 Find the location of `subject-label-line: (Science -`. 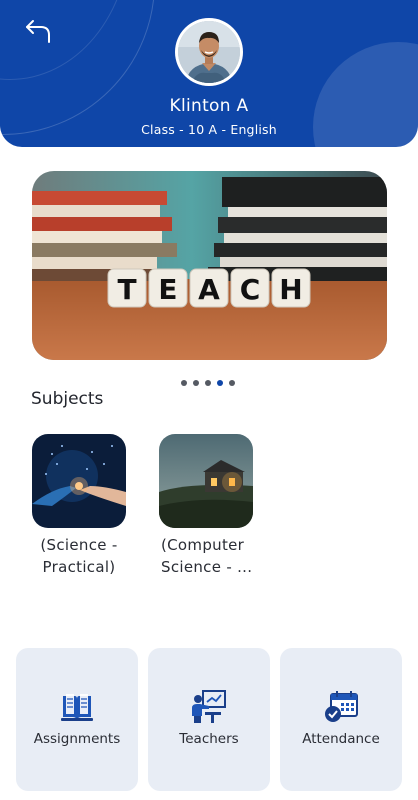

subject-label-line: (Science - is located at coordinates (79, 545).